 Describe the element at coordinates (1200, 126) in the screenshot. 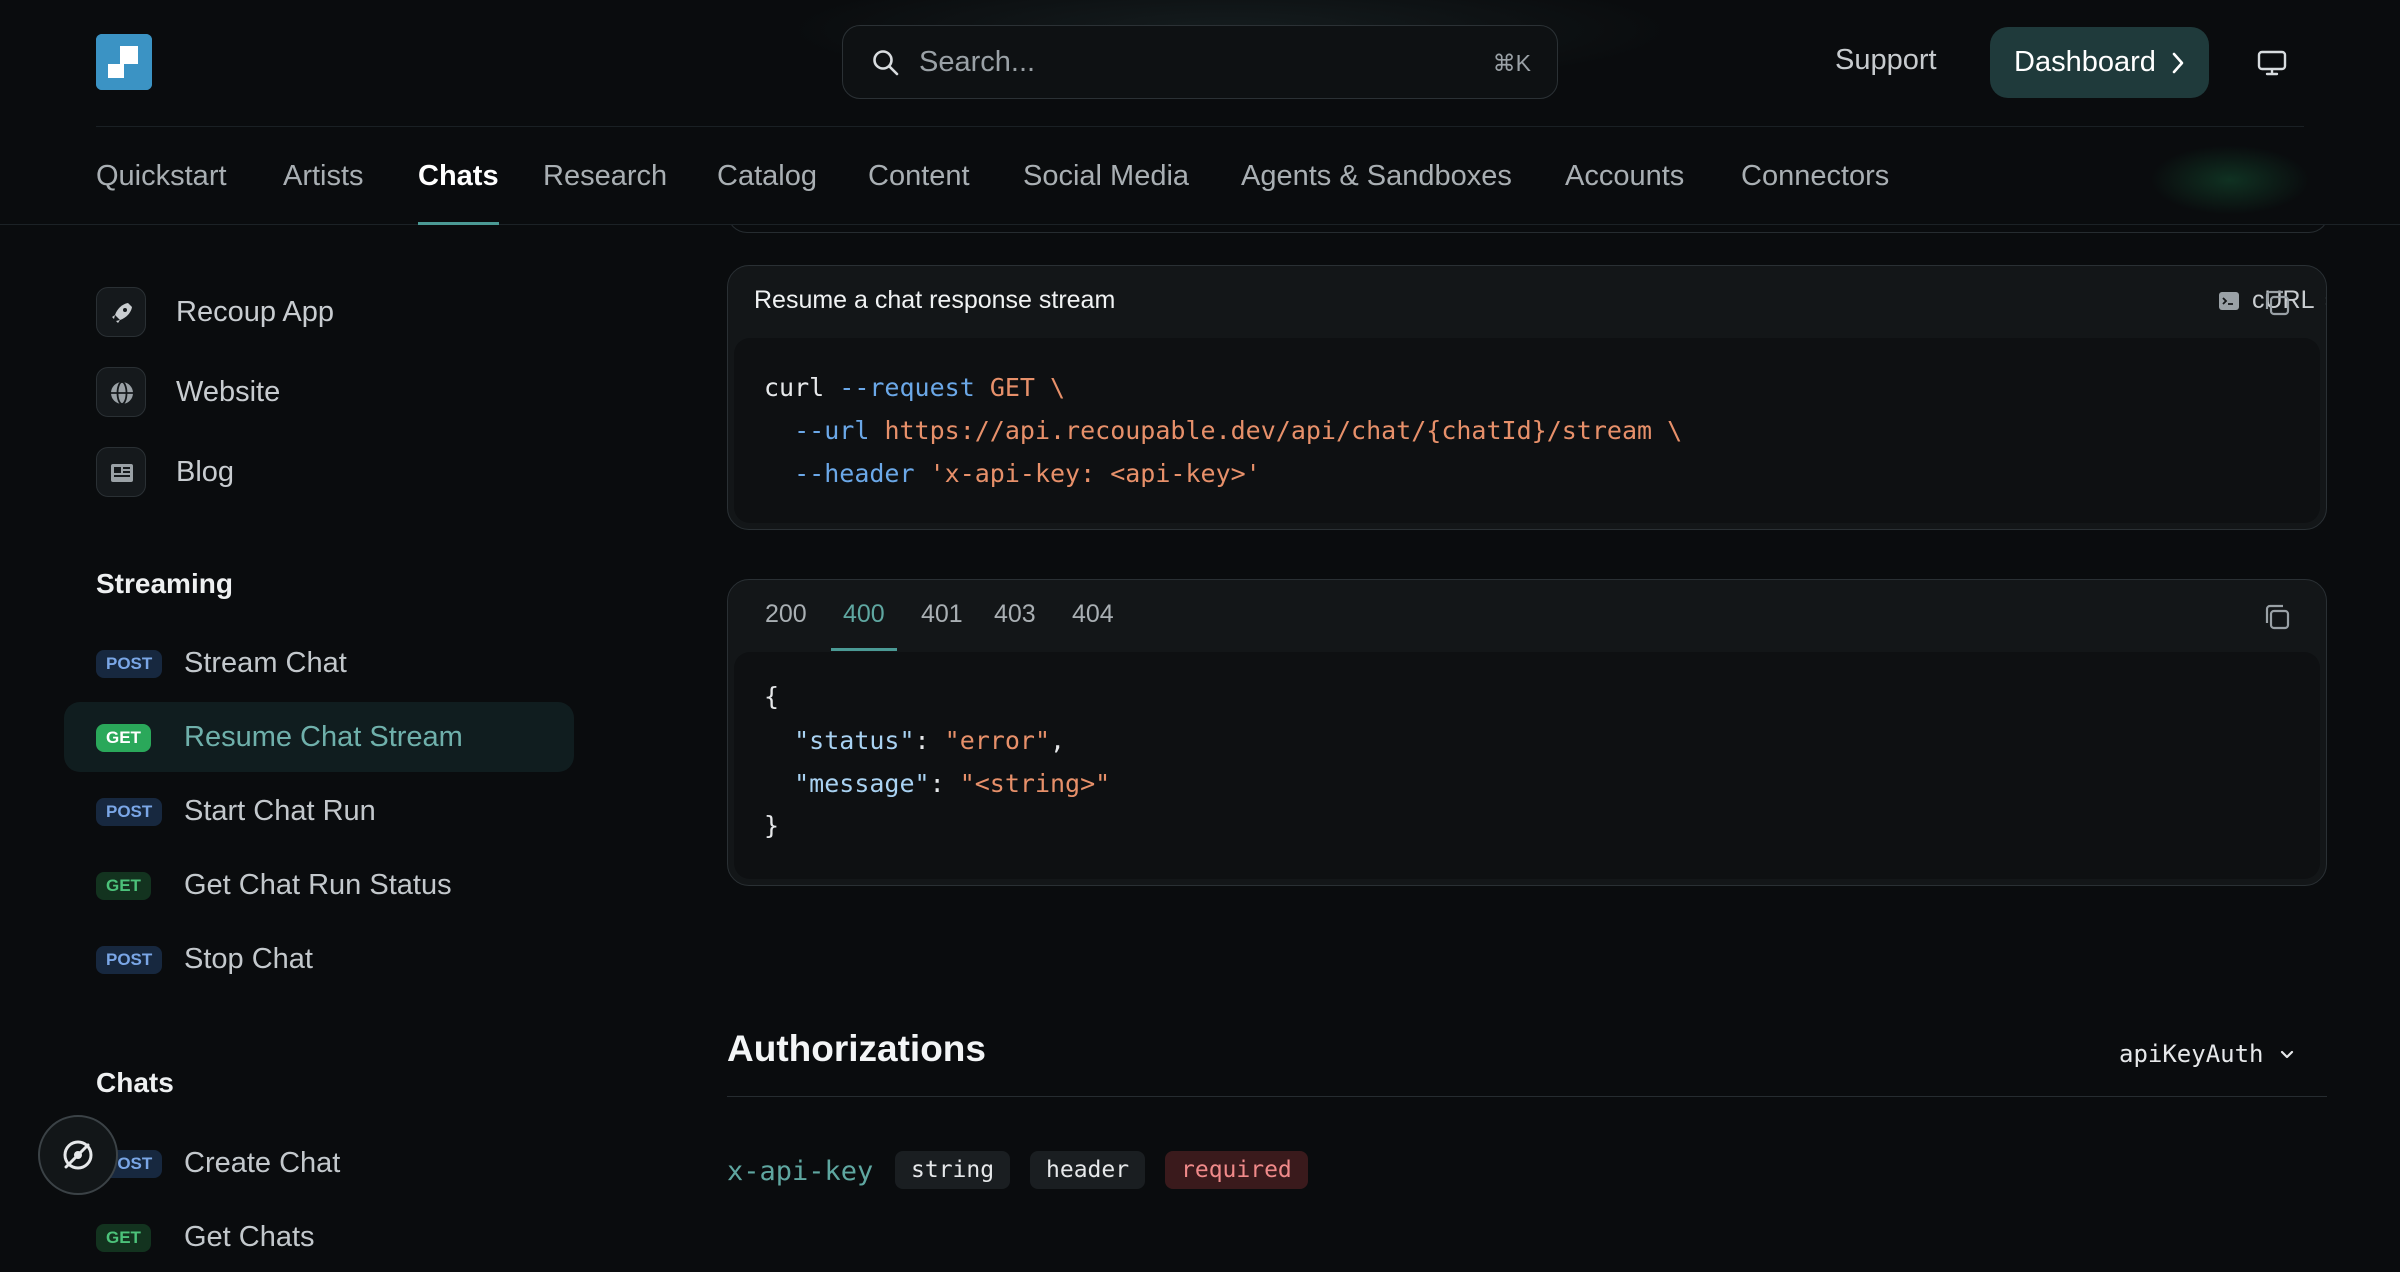

I see `header-divider` at that location.